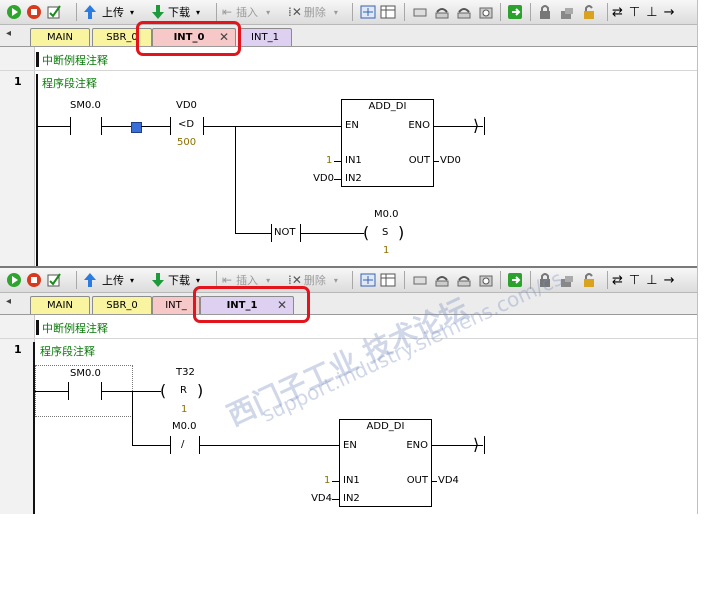  I want to click on tab-label: MAIN, so click(60, 37).